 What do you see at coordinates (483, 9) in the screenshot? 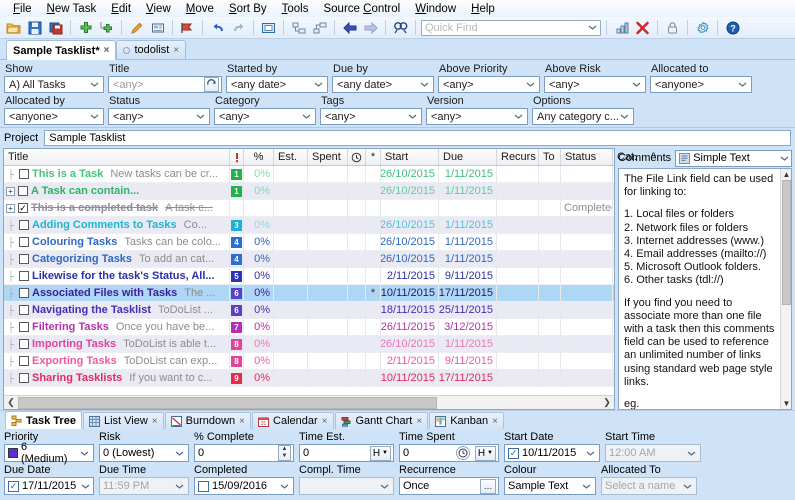
I see `menu-item-help: Help` at bounding box center [483, 9].